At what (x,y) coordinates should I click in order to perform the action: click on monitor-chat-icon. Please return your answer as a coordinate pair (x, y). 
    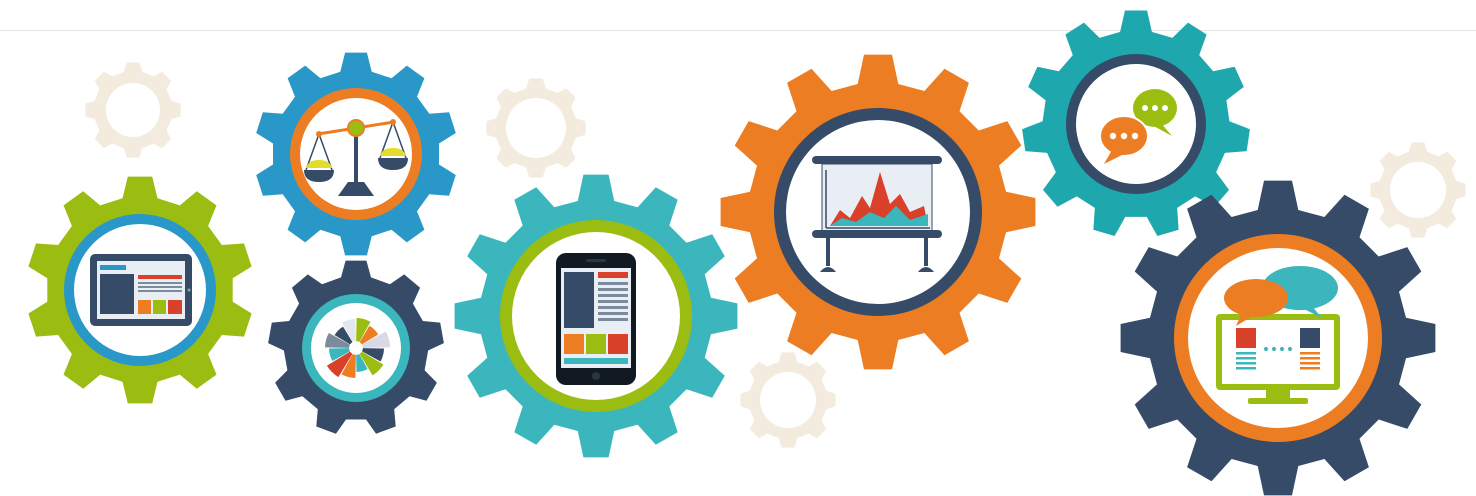
    Looking at the image, I should click on (1278, 335).